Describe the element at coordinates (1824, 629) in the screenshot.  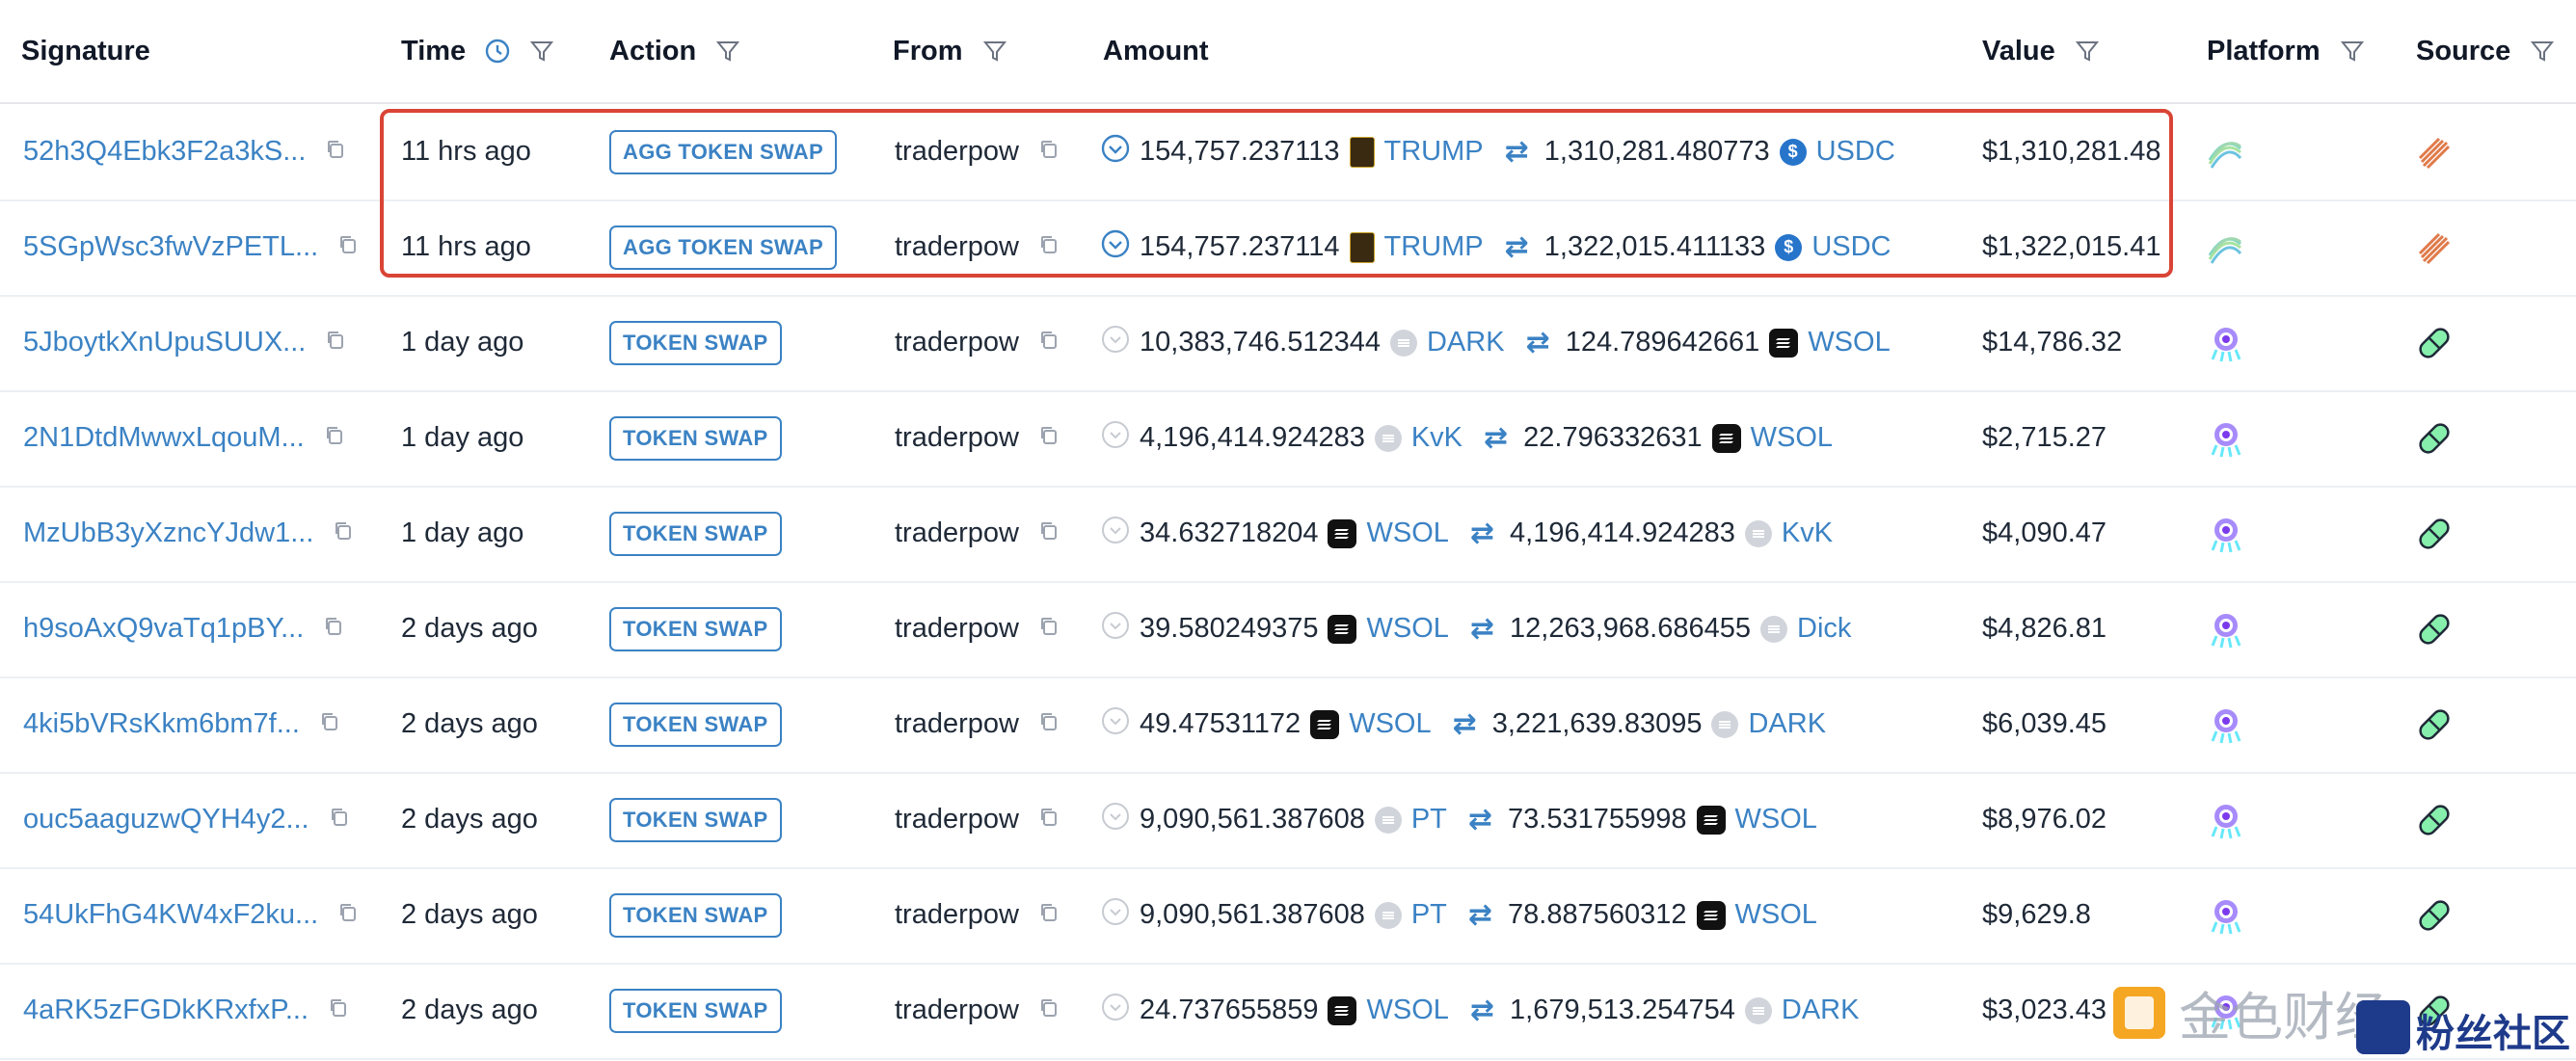
I see `out-token-symbol: Dick` at that location.